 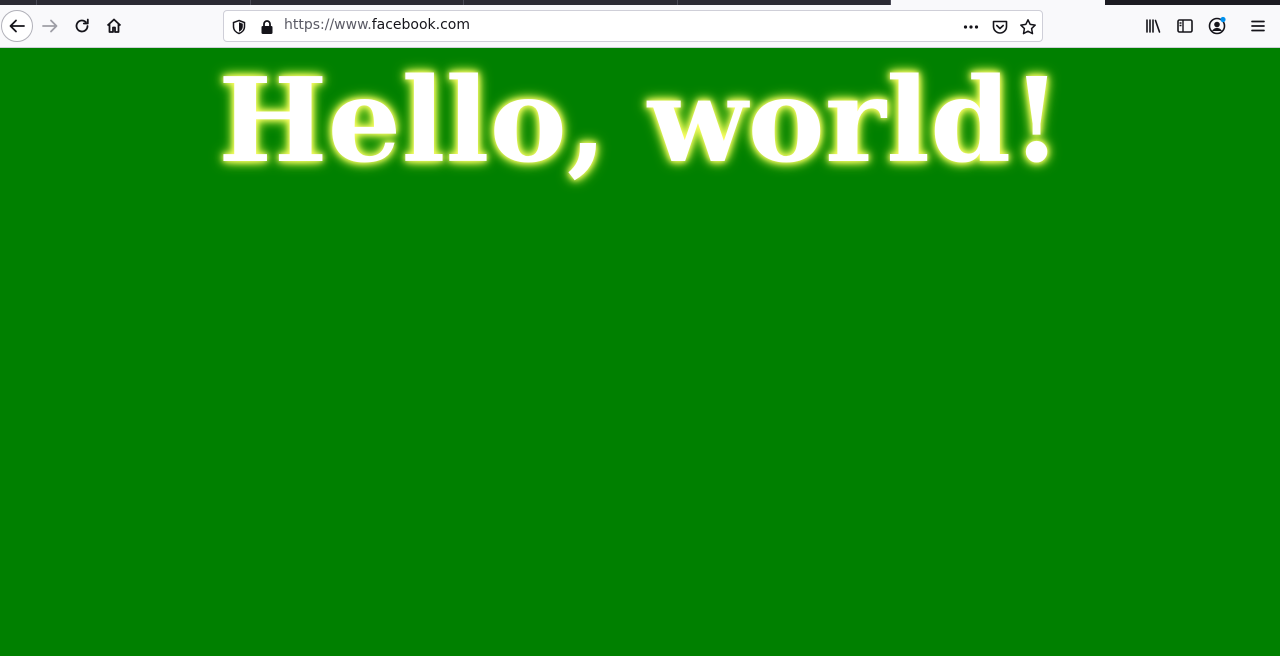 I want to click on library-icon, so click(x=1153, y=26).